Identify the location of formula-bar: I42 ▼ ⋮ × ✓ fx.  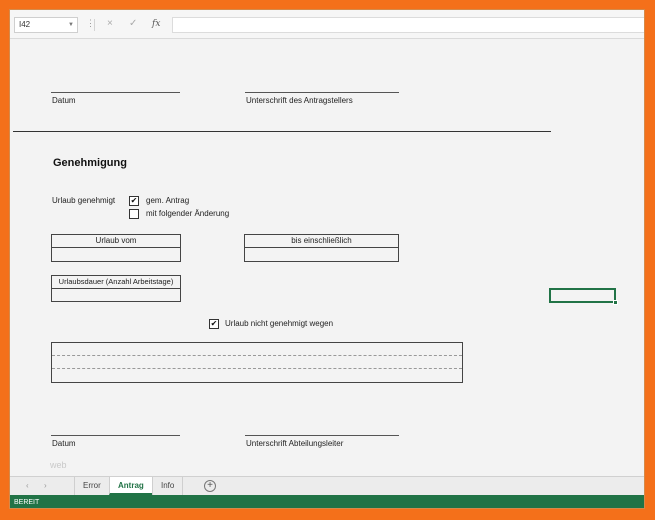
(327, 24).